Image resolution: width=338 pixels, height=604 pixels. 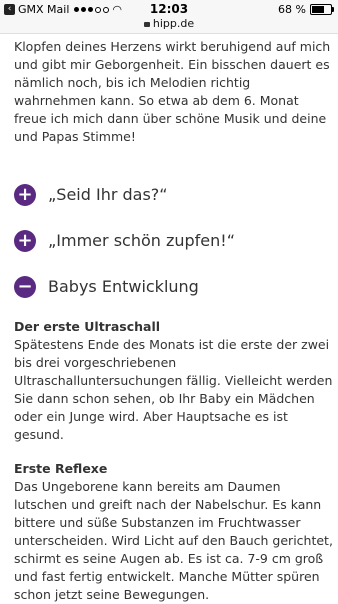 I want to click on accordion-label: Babys Entwicklung, so click(x=123, y=287).